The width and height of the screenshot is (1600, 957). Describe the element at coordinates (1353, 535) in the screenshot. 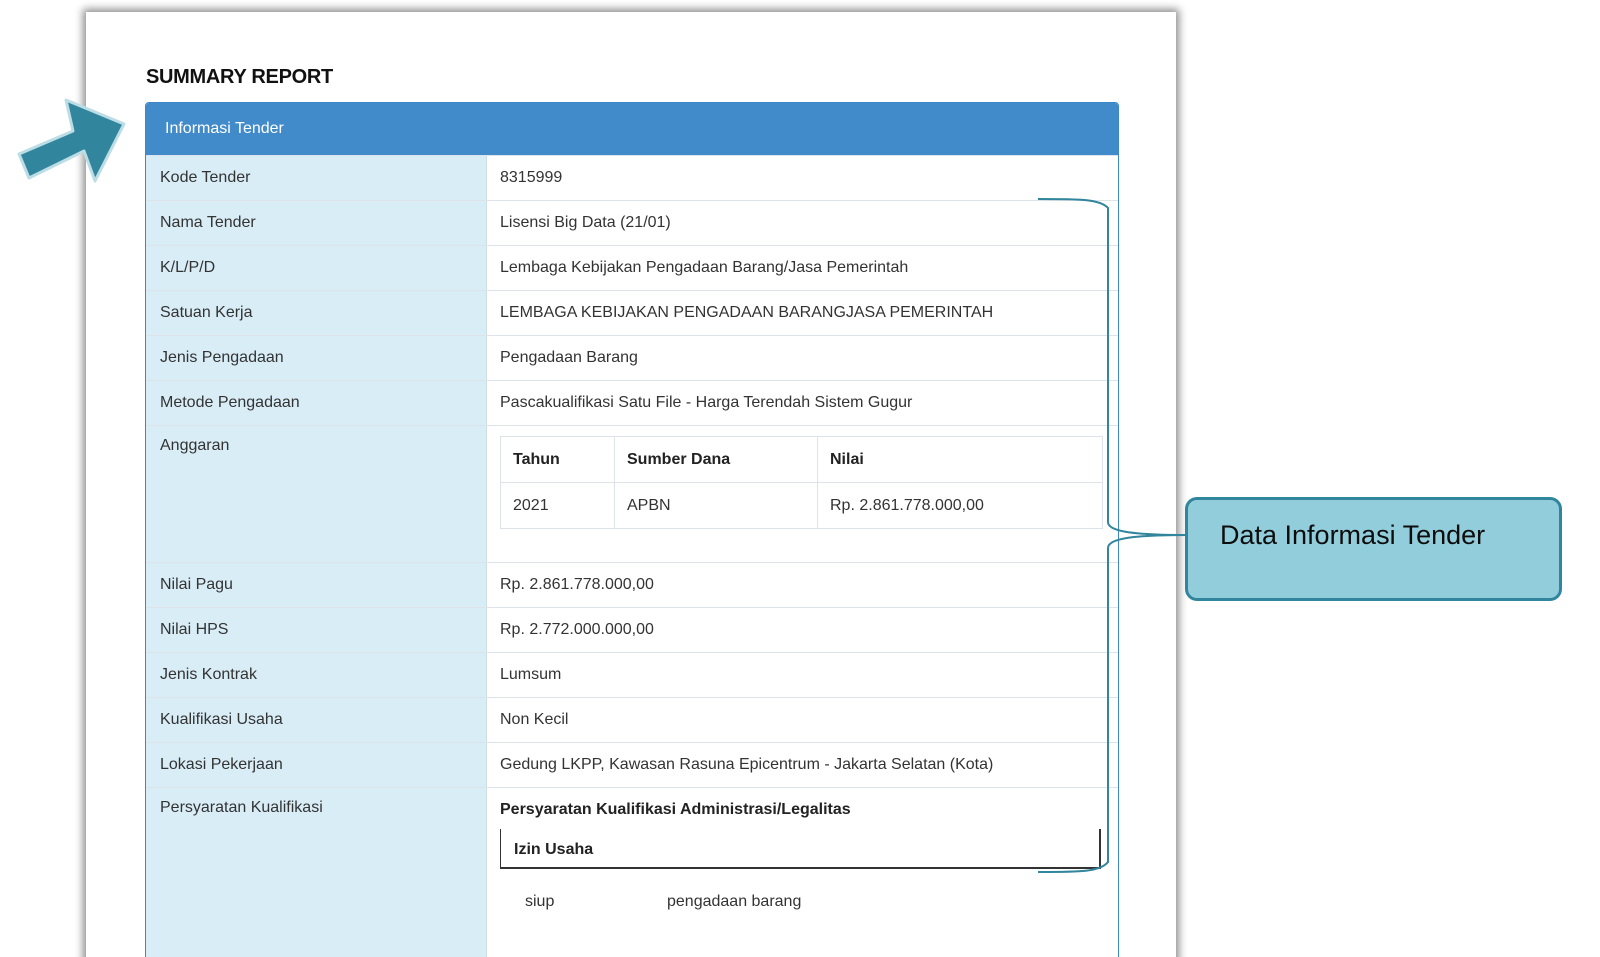

I see `callout-text: Data Informasi Tender` at that location.